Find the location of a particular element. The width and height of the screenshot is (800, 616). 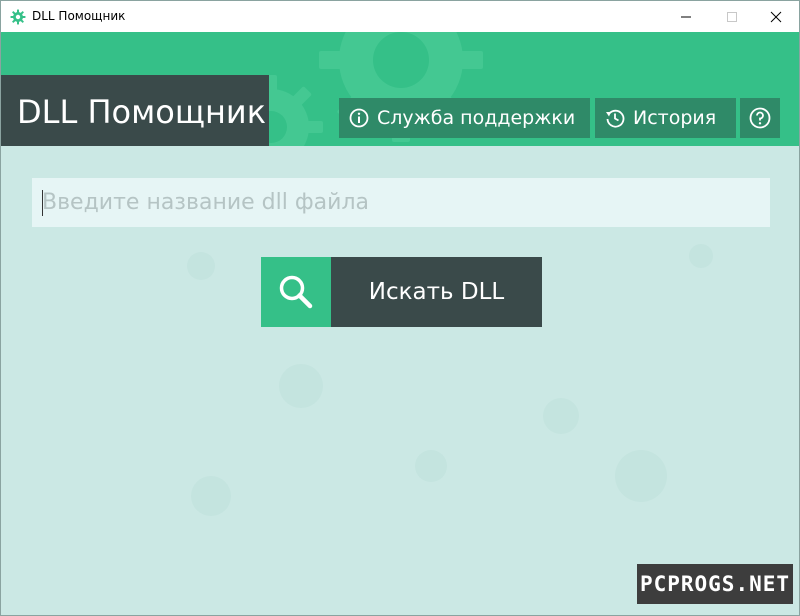

history-icon is located at coordinates (615, 118).